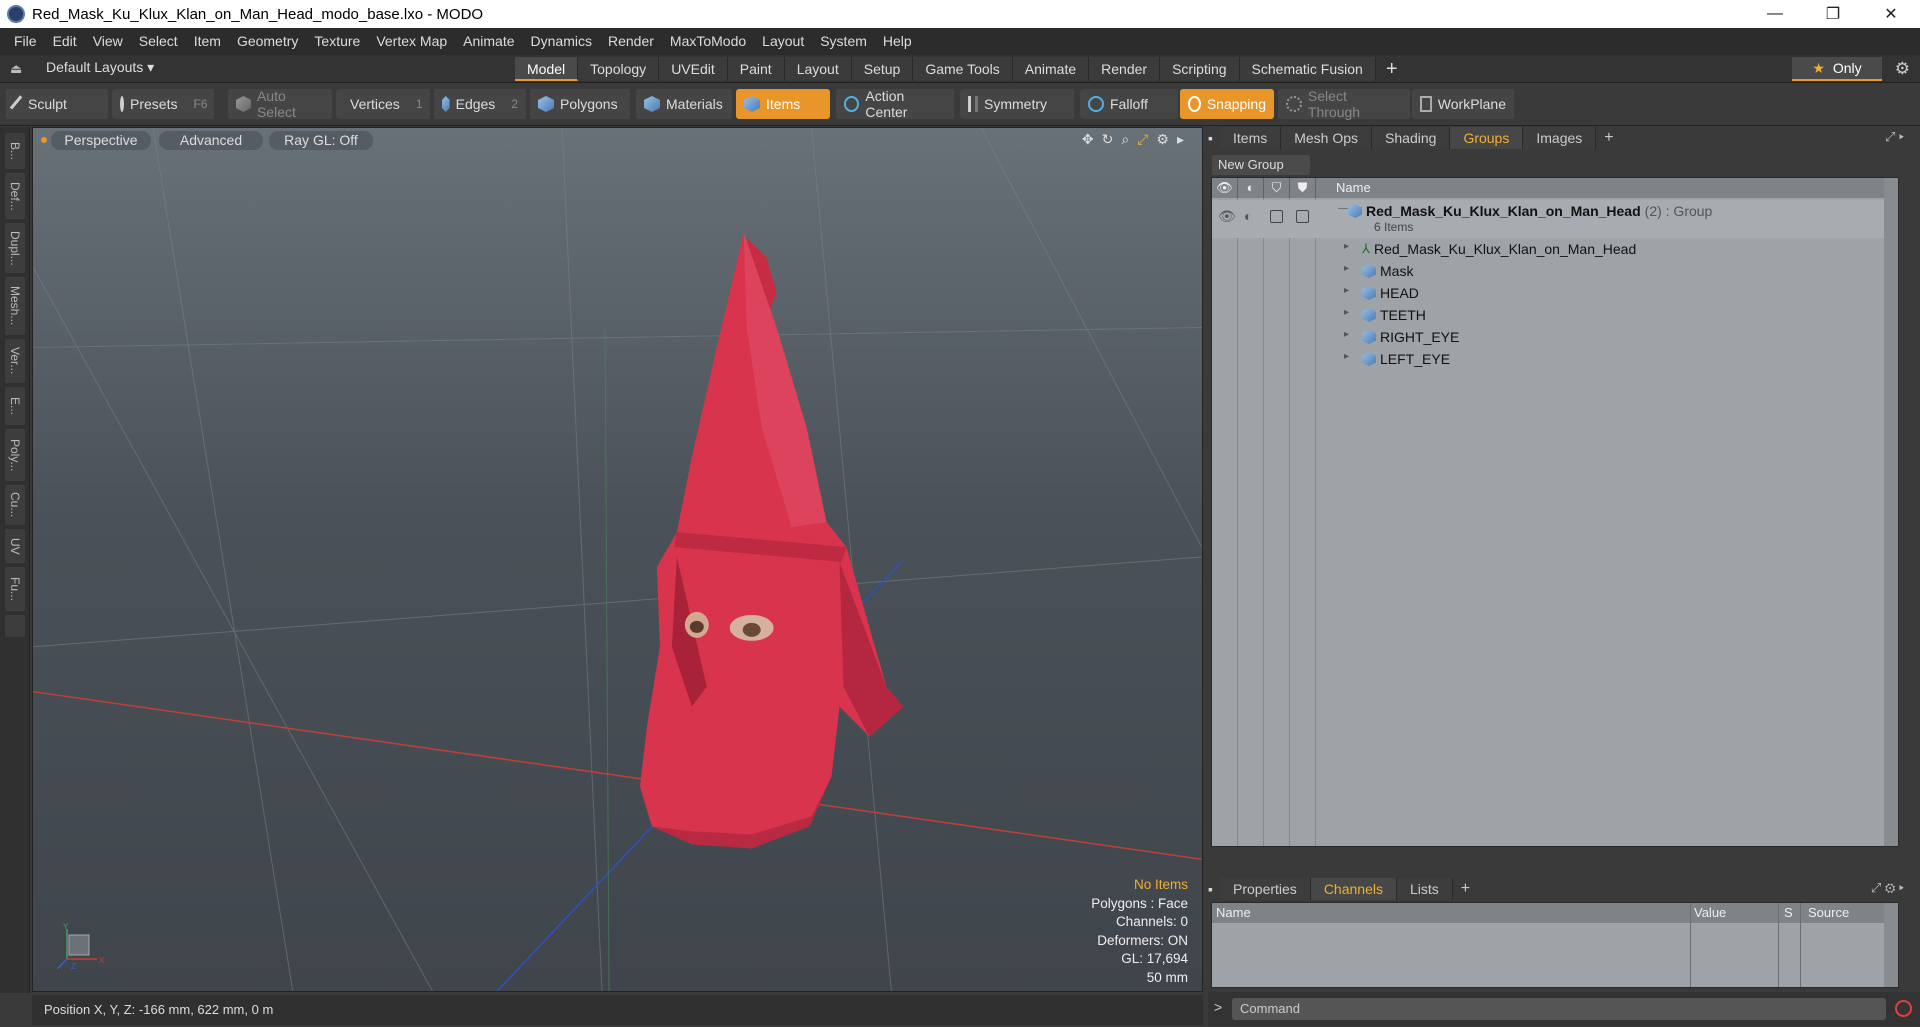 This screenshot has width=1920, height=1027. What do you see at coordinates (895, 104) in the screenshot?
I see `action-center-button: Action Center` at bounding box center [895, 104].